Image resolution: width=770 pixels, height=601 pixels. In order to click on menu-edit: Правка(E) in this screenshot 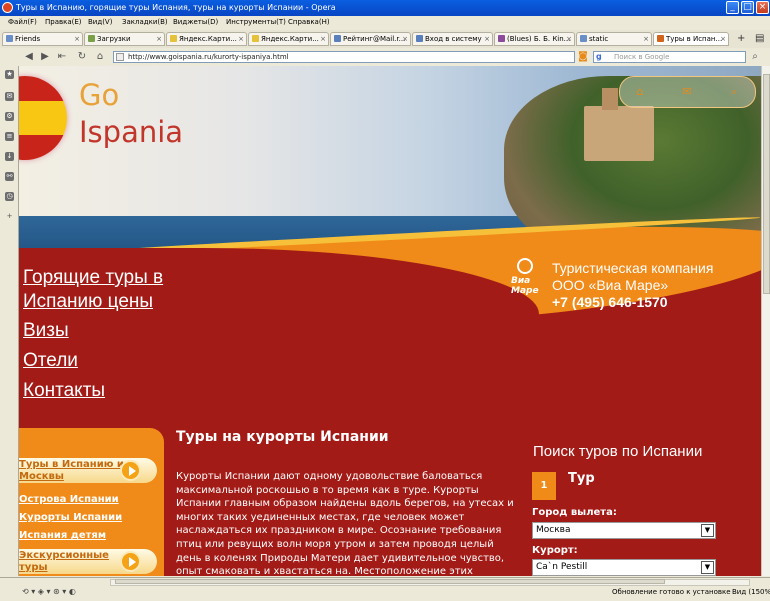, I will do `click(63, 22)`.